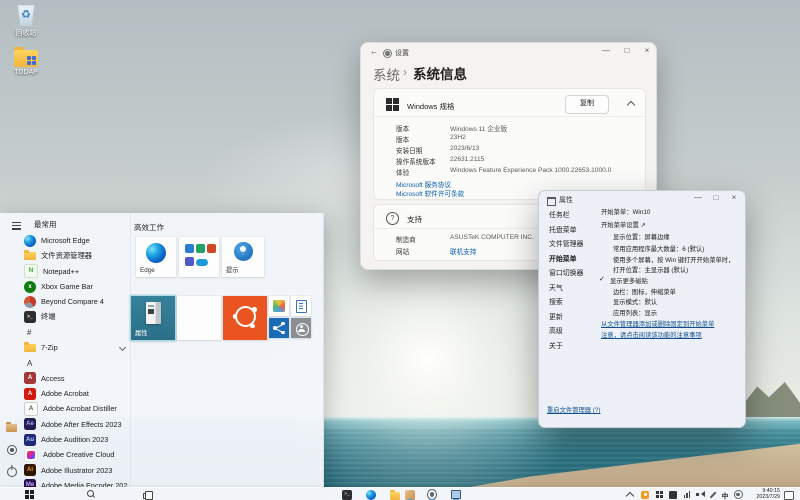 The width and height of the screenshot is (800, 500). What do you see at coordinates (566, 318) in the screenshot?
I see `menu-updates: 更新` at bounding box center [566, 318].